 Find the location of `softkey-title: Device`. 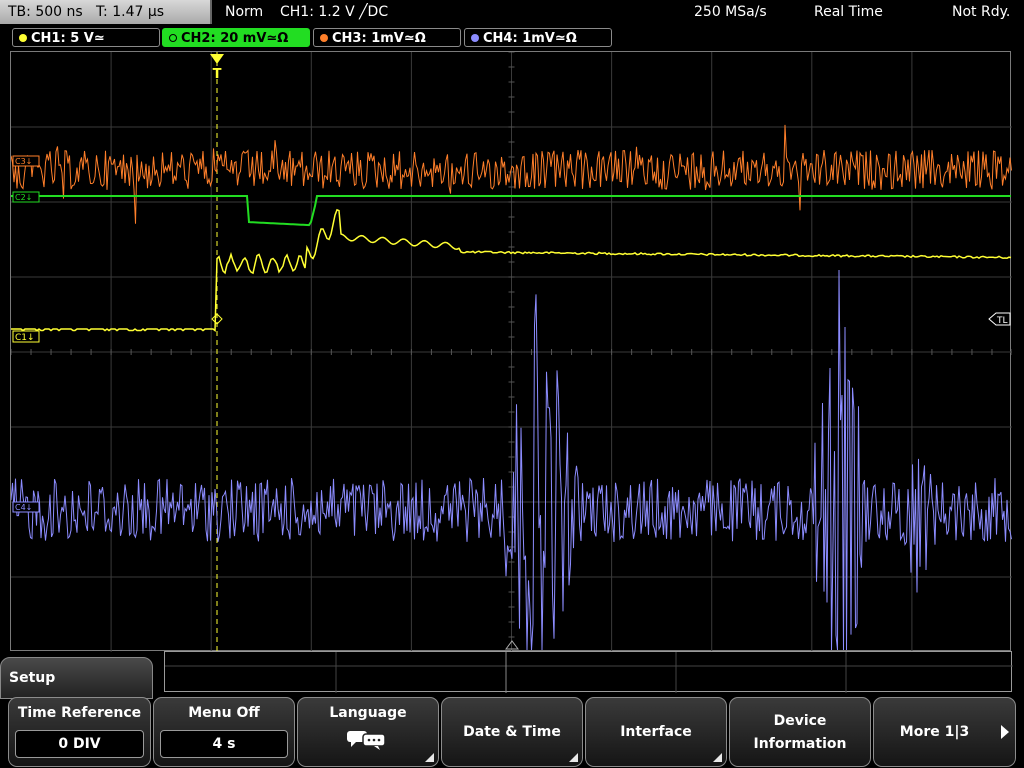

softkey-title: Device is located at coordinates (800, 721).